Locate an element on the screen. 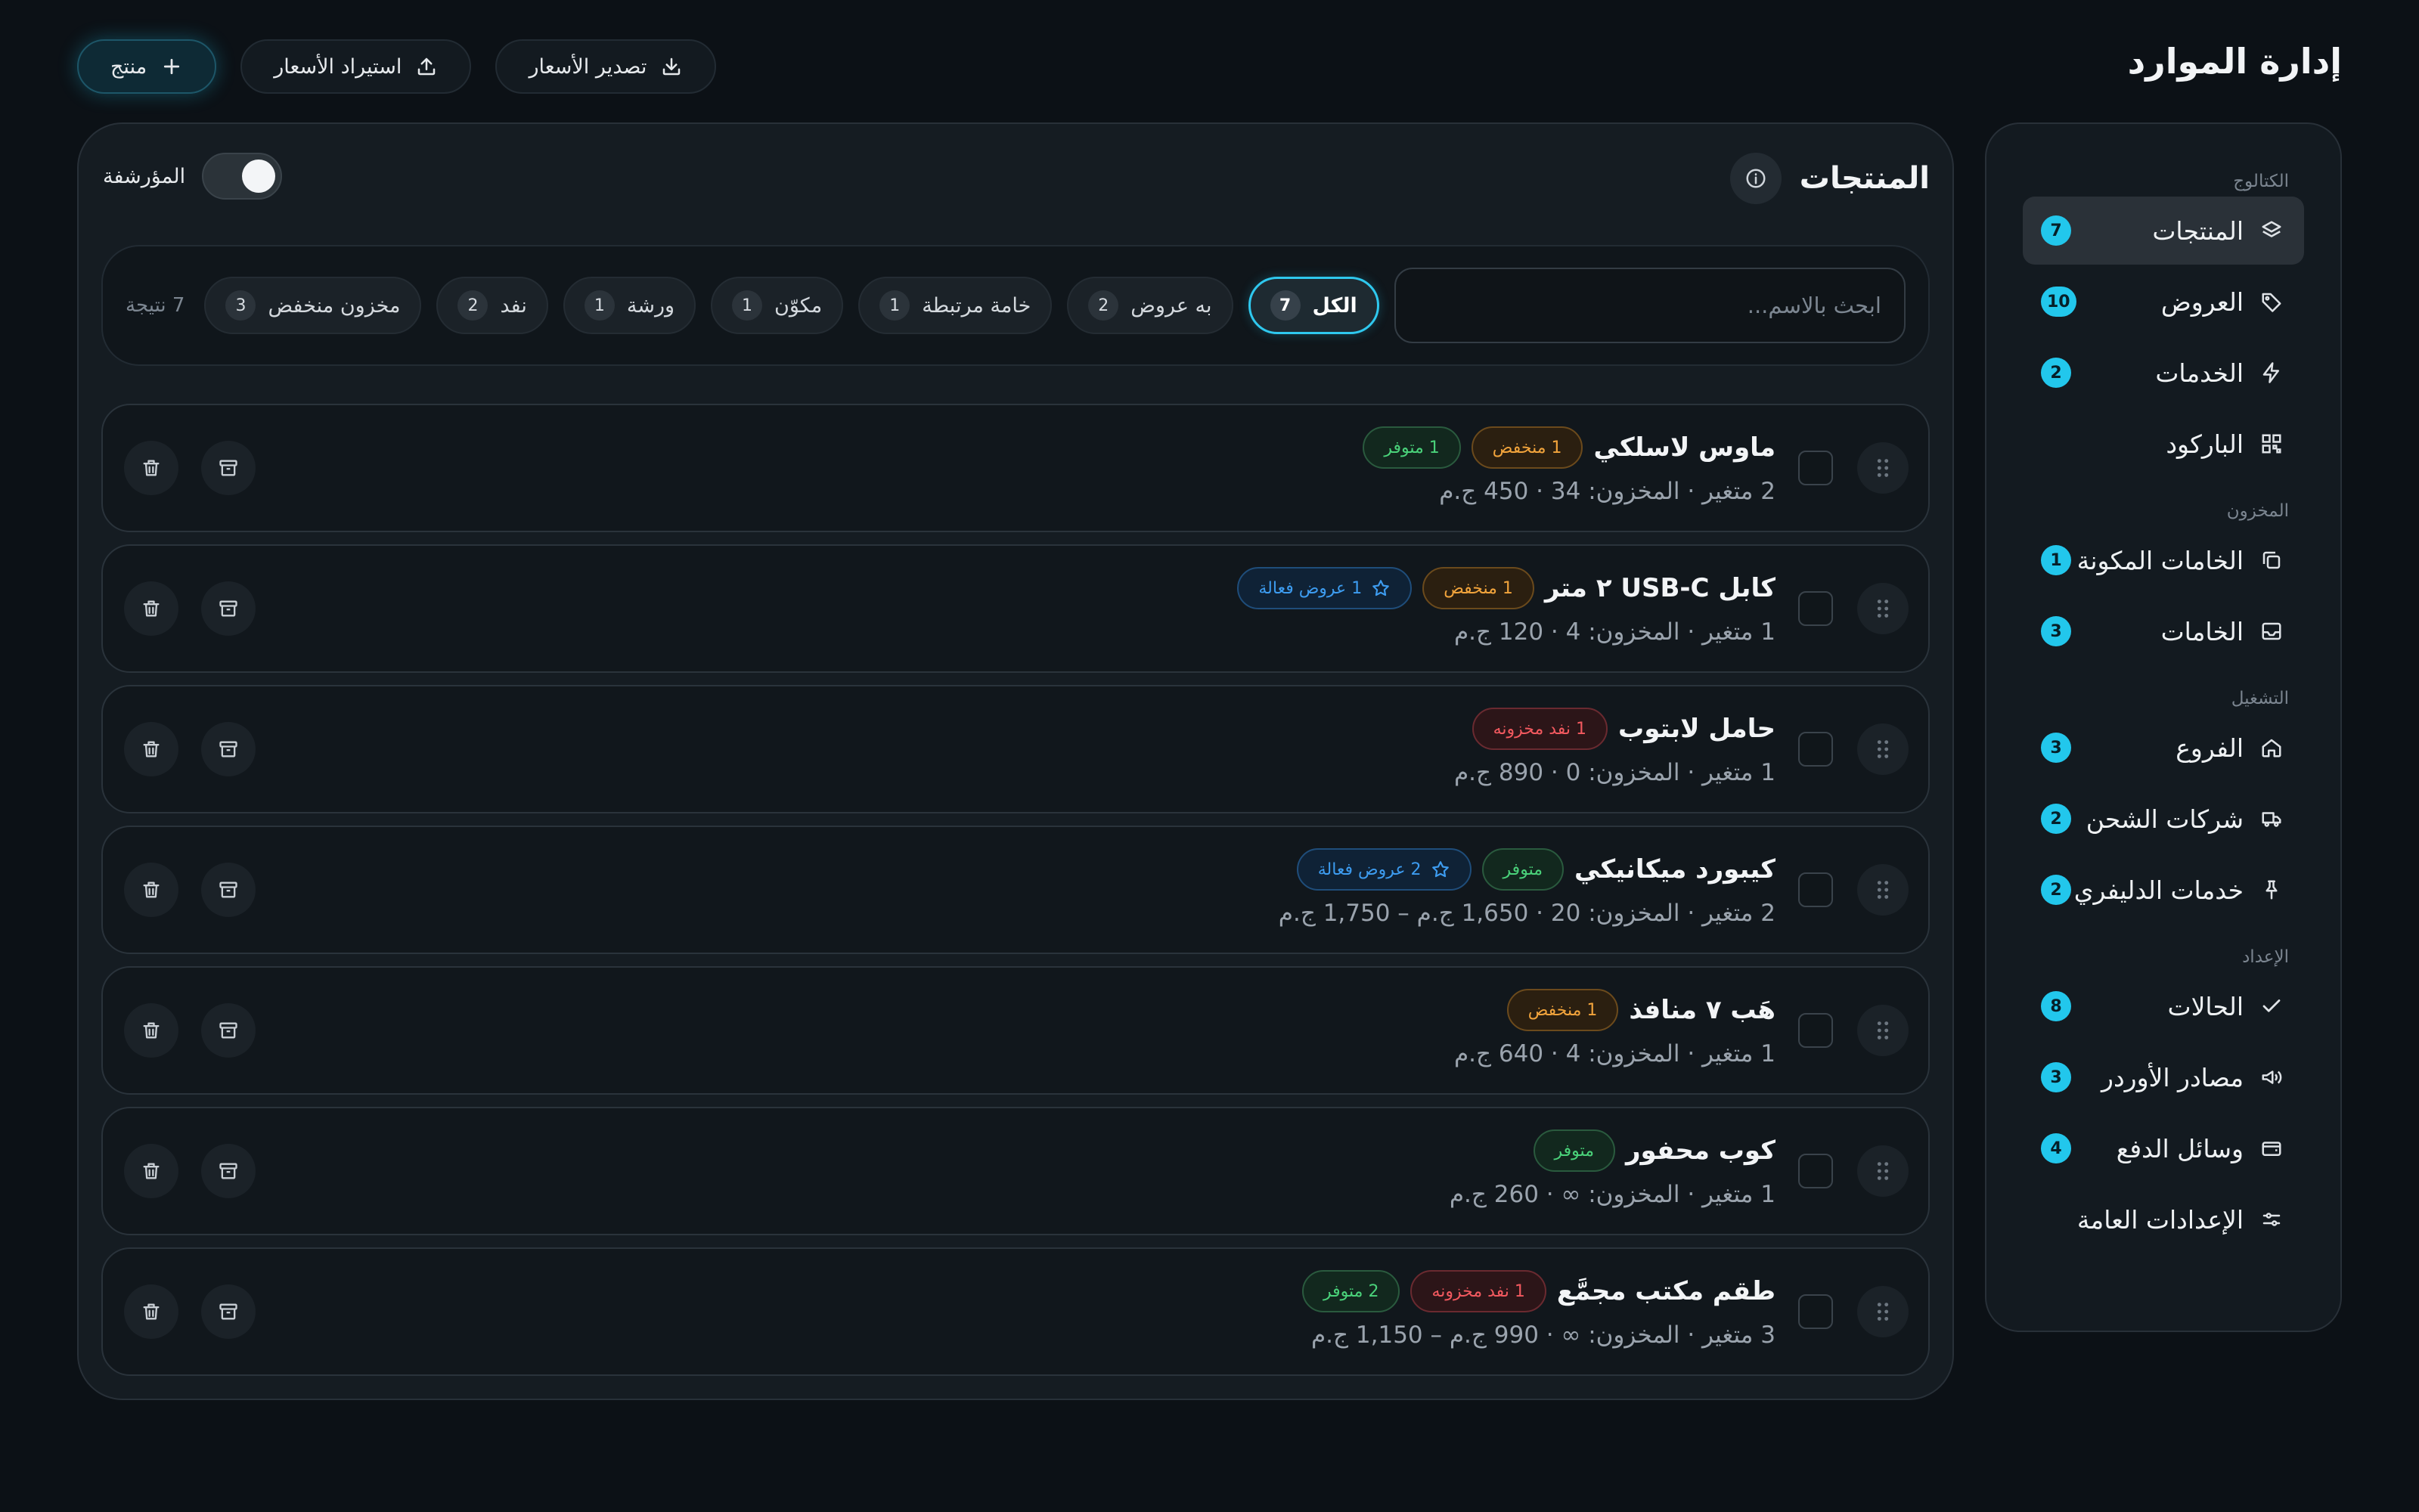 The image size is (2419, 1512). info-icon is located at coordinates (1756, 178).